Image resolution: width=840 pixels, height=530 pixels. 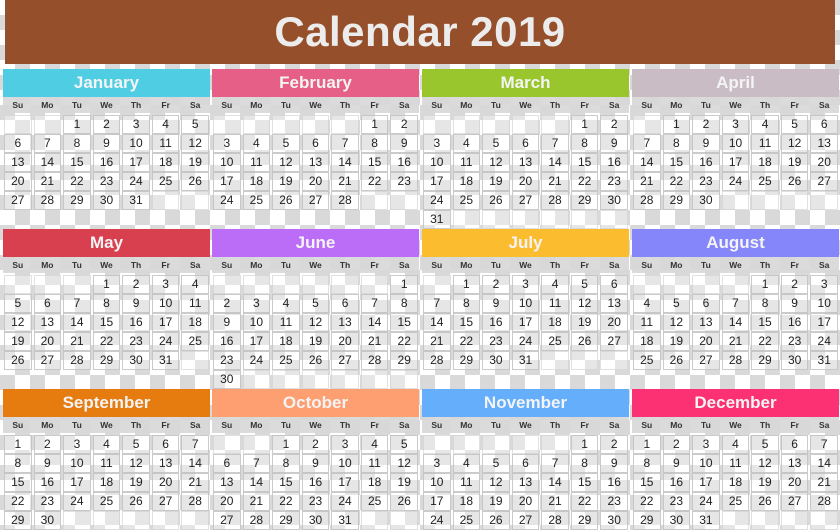 What do you see at coordinates (165, 360) in the screenshot?
I see `day-cell: 31` at bounding box center [165, 360].